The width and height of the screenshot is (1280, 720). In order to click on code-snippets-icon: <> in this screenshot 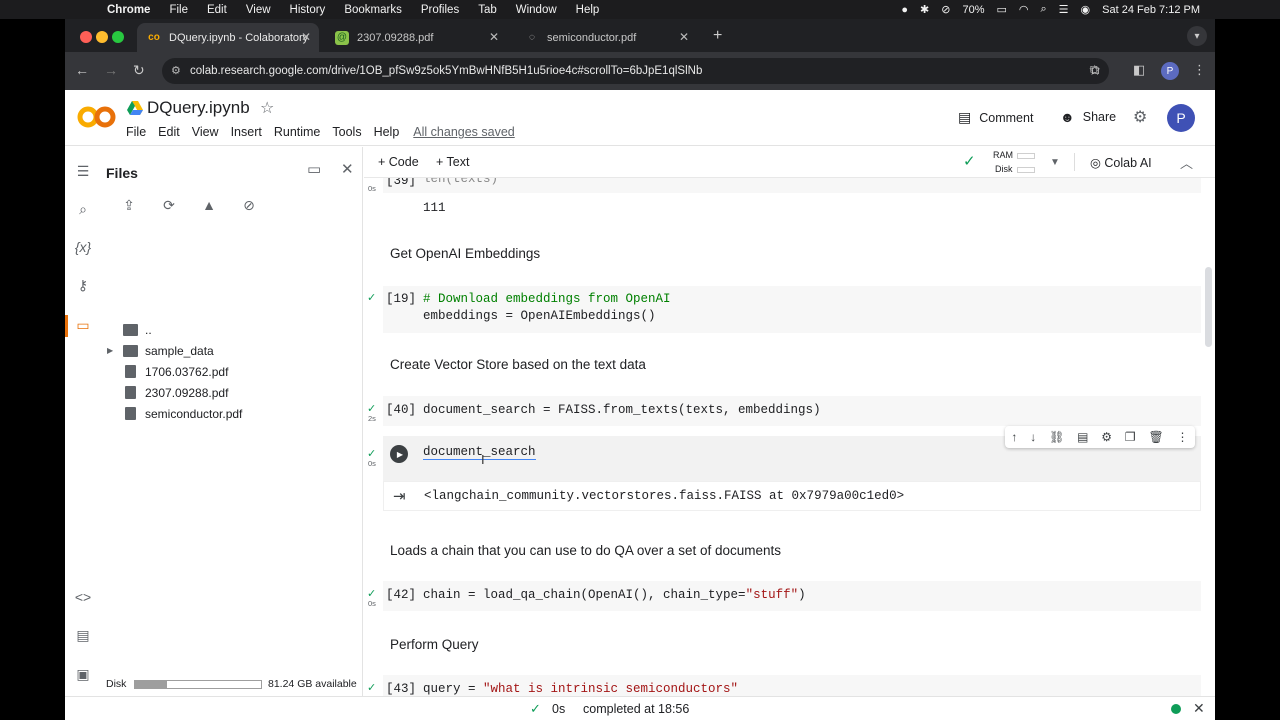, I will do `click(83, 597)`.